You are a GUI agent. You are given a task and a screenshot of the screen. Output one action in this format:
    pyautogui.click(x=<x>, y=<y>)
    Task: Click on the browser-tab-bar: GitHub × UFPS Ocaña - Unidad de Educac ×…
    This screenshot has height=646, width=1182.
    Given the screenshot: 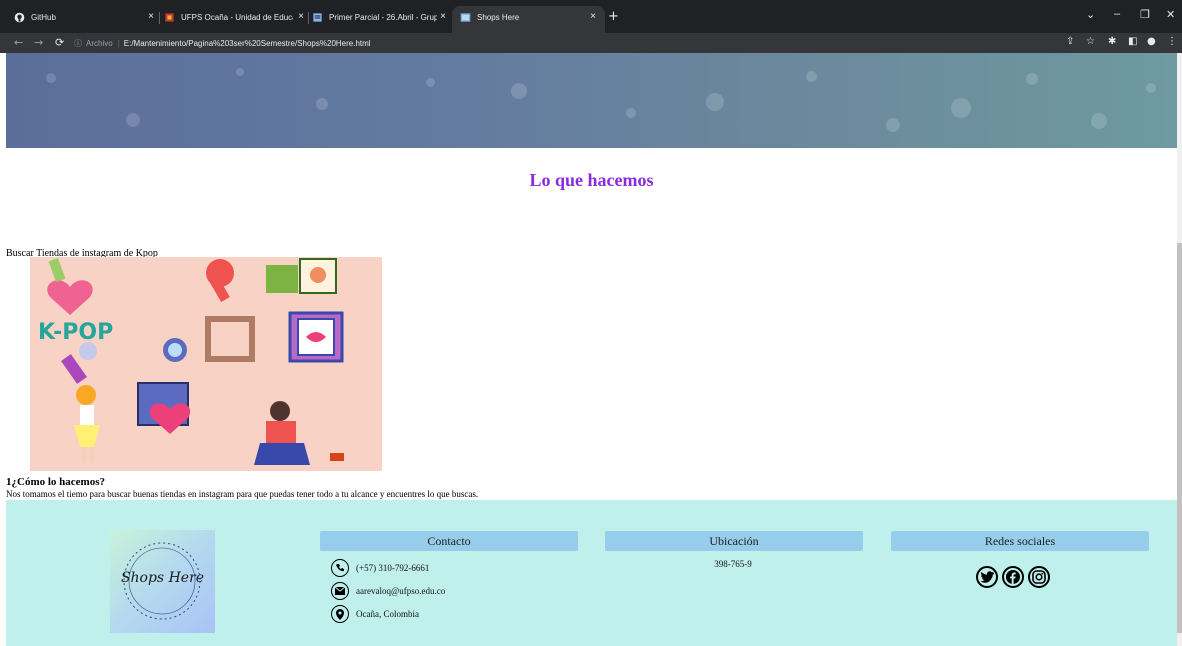 What is the action you would take?
    pyautogui.click(x=591, y=16)
    